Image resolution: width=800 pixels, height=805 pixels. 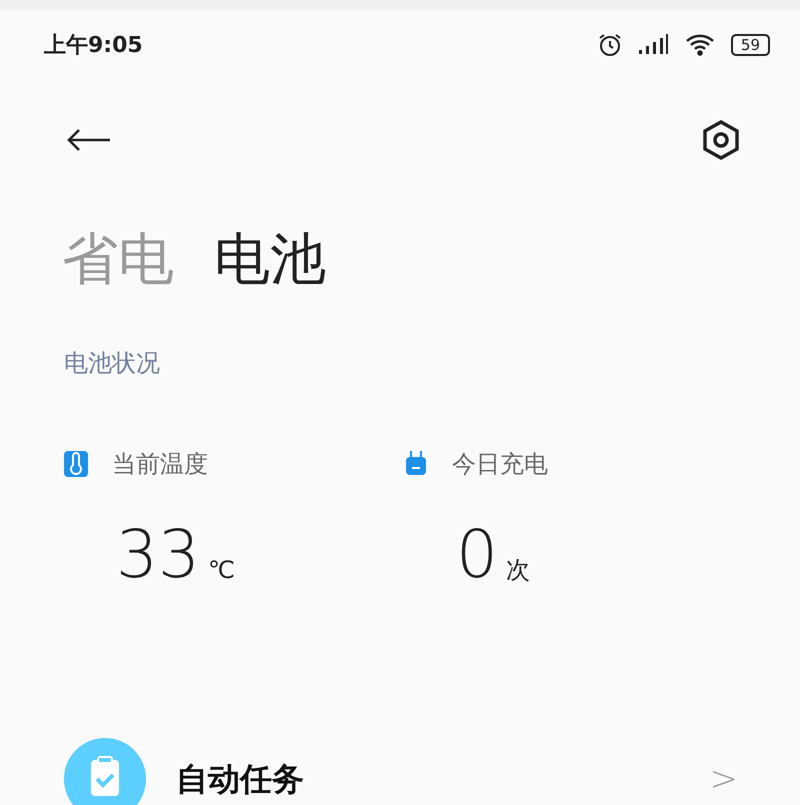 I want to click on stat-value: 33, so click(x=158, y=555).